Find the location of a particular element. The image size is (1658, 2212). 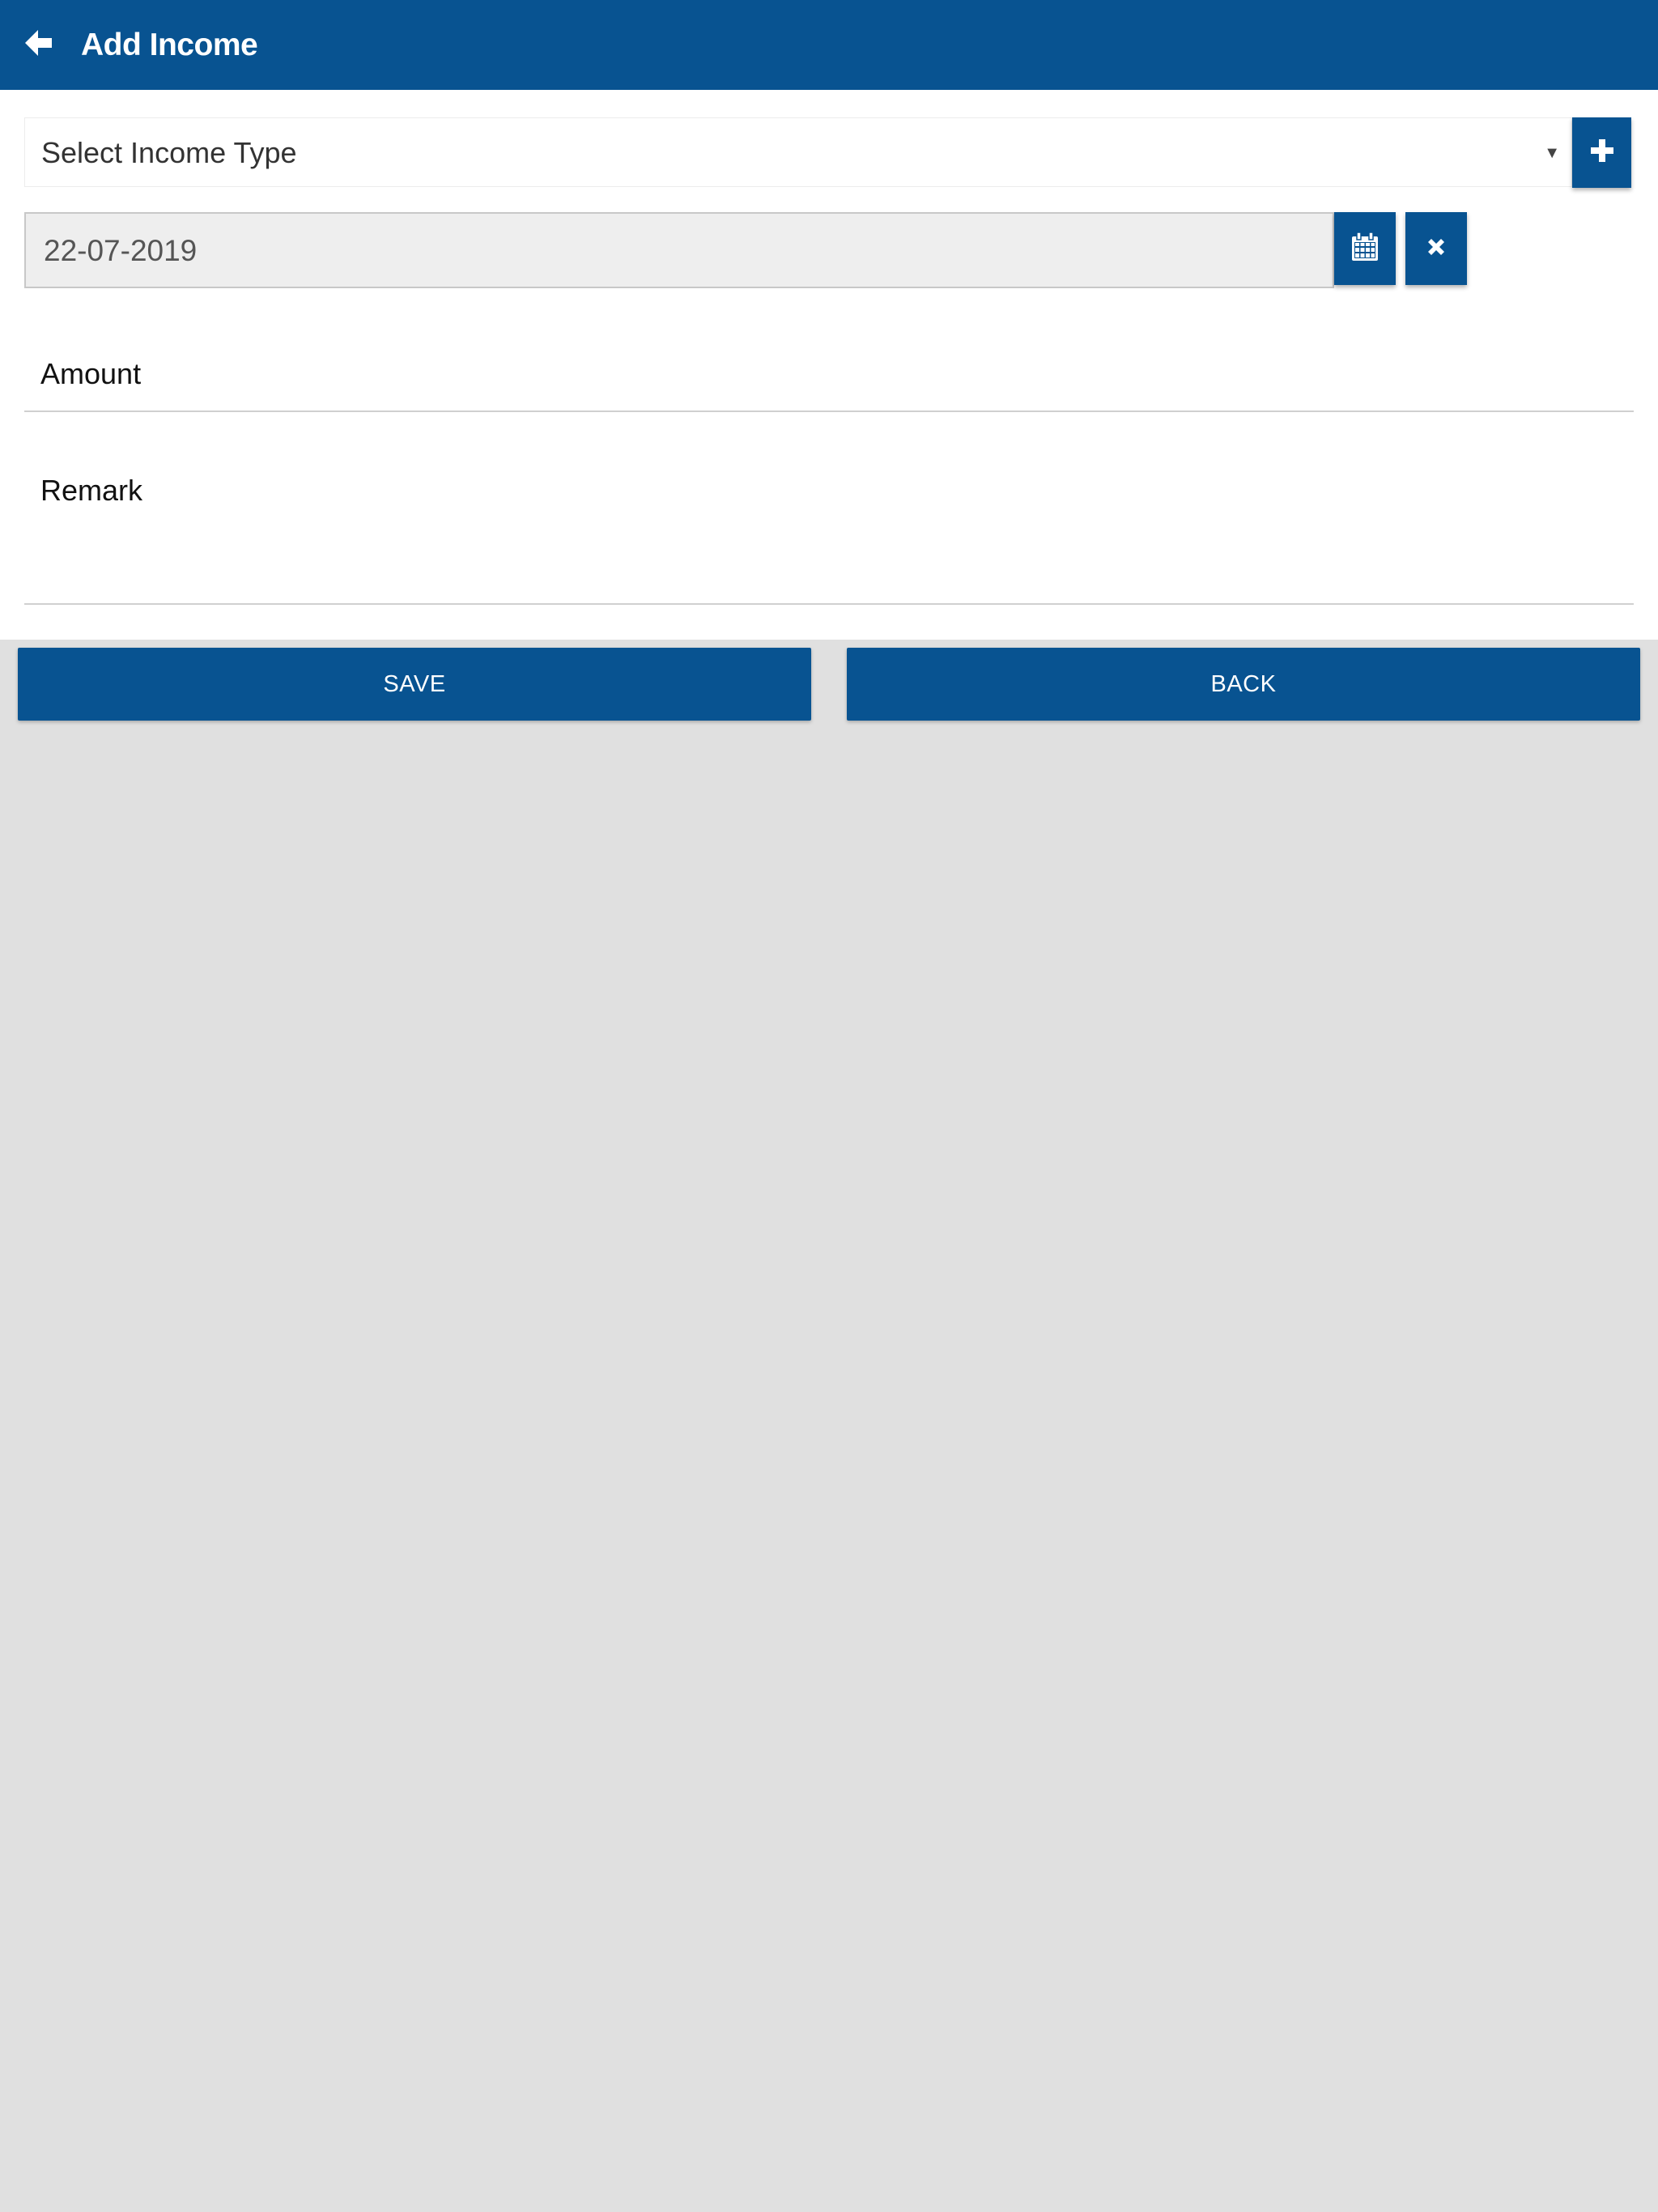

chevron-down-icon: ▼ is located at coordinates (1552, 153).